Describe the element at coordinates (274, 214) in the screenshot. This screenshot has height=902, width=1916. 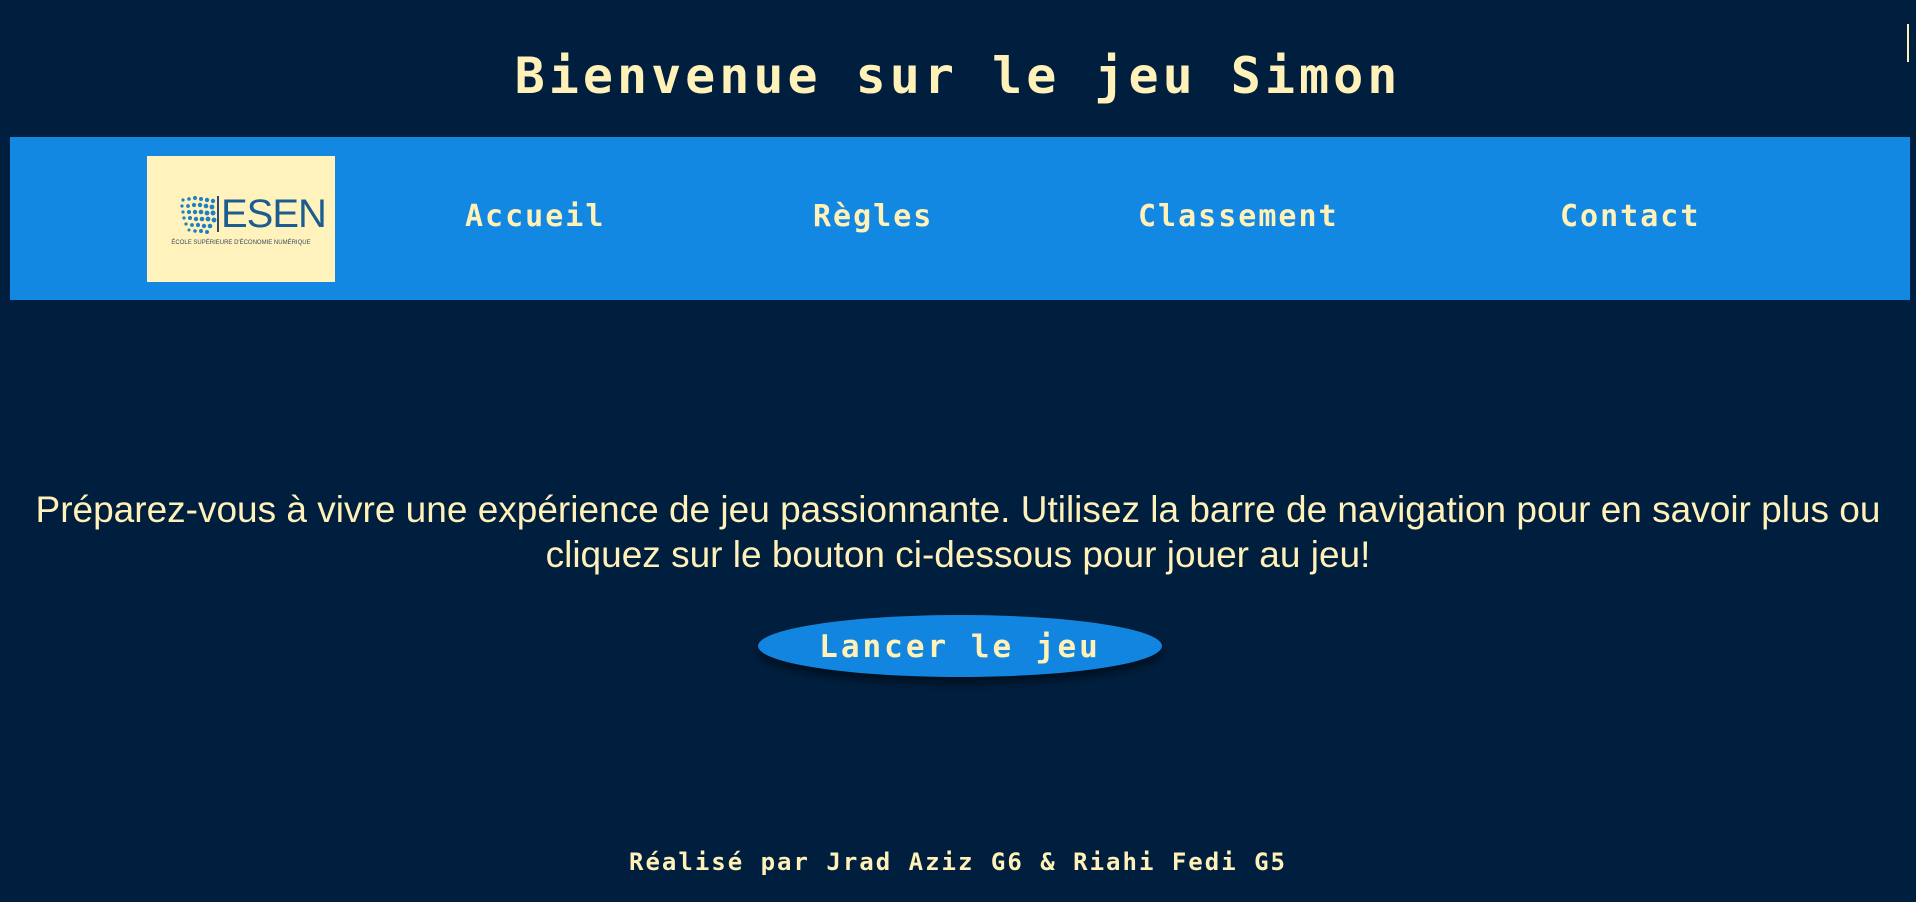
I see `logo-text: ESEN` at that location.